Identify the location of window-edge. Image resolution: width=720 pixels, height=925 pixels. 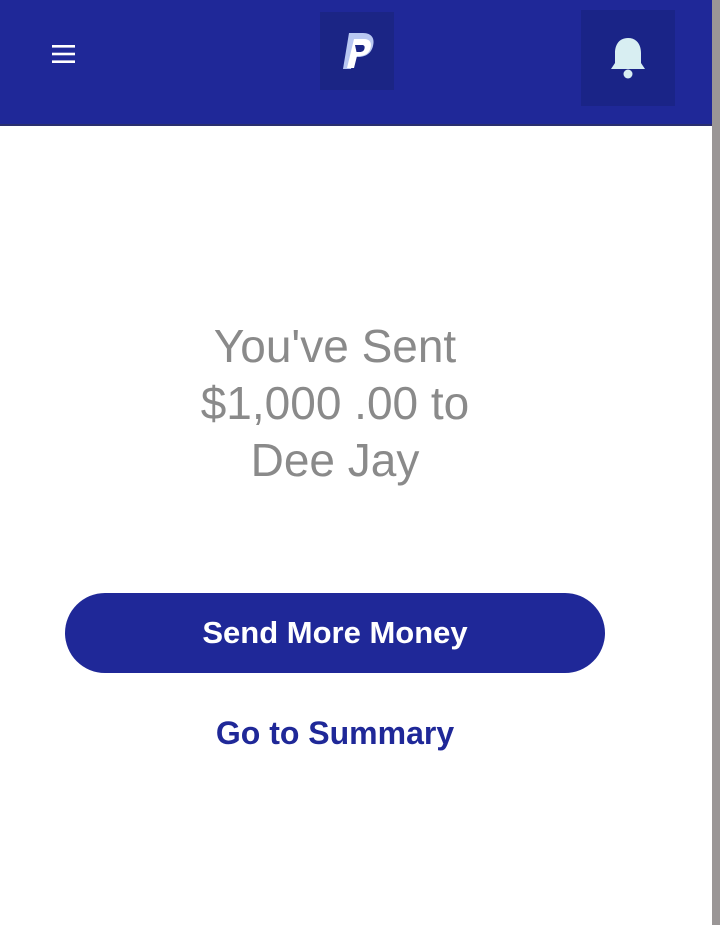
(716, 462).